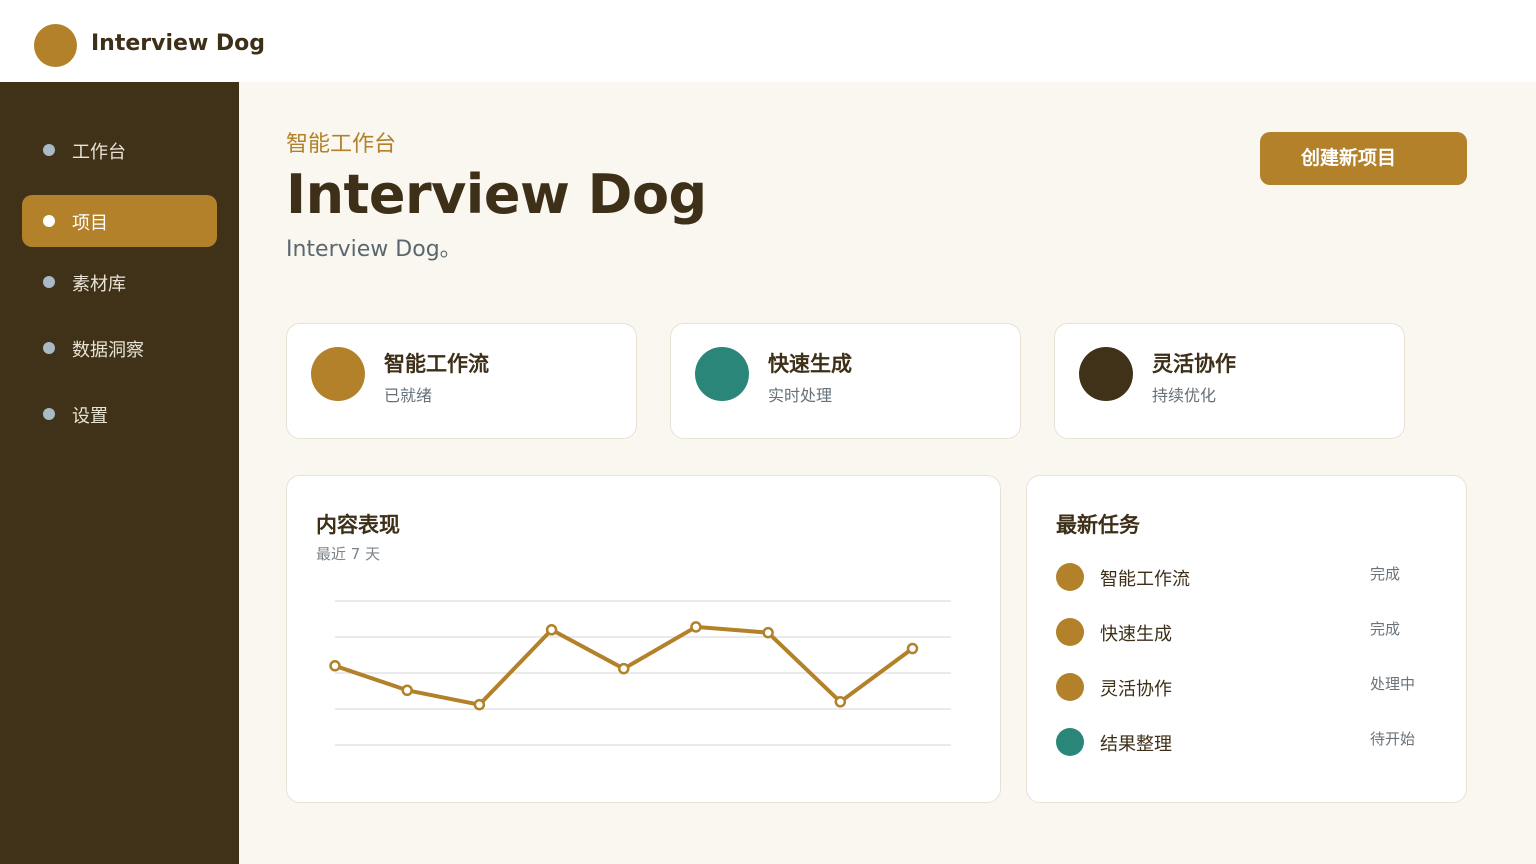 The width and height of the screenshot is (1536, 864). Describe the element at coordinates (461, 381) in the screenshot. I see `stat-card-workflow: 智能工作流 已就绪` at that location.